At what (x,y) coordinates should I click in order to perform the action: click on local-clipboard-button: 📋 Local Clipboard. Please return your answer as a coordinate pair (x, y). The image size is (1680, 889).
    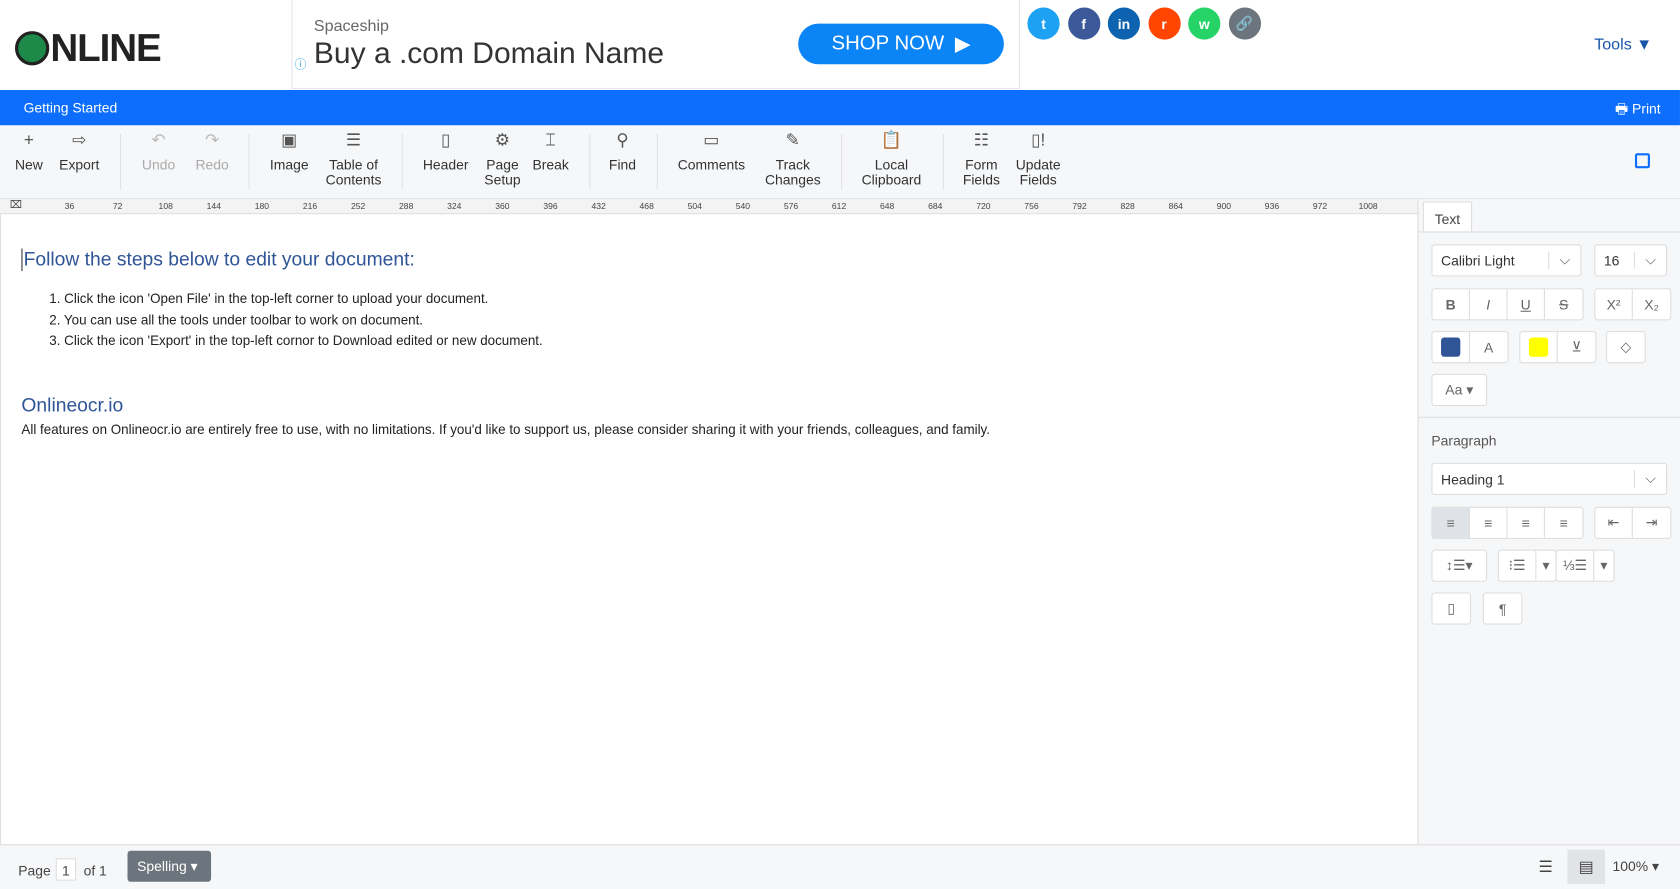
    Looking at the image, I should click on (891, 160).